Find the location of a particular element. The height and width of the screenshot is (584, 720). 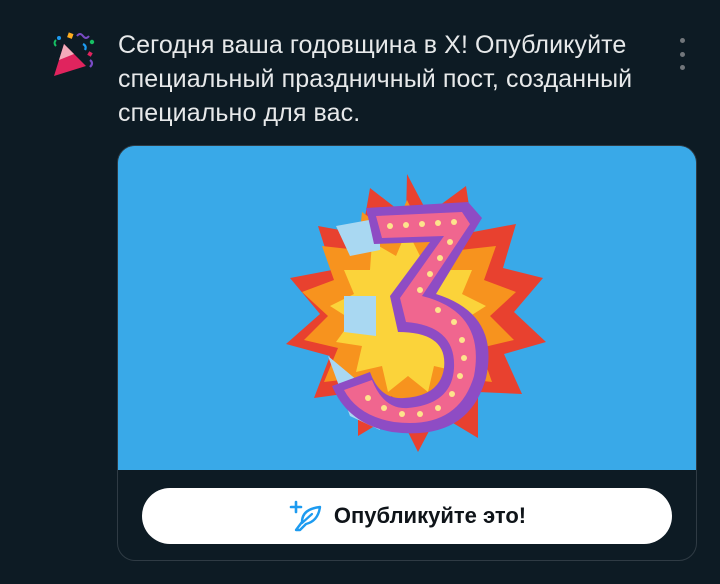

post-it-button-label: Опубликуйте это! is located at coordinates (430, 515).